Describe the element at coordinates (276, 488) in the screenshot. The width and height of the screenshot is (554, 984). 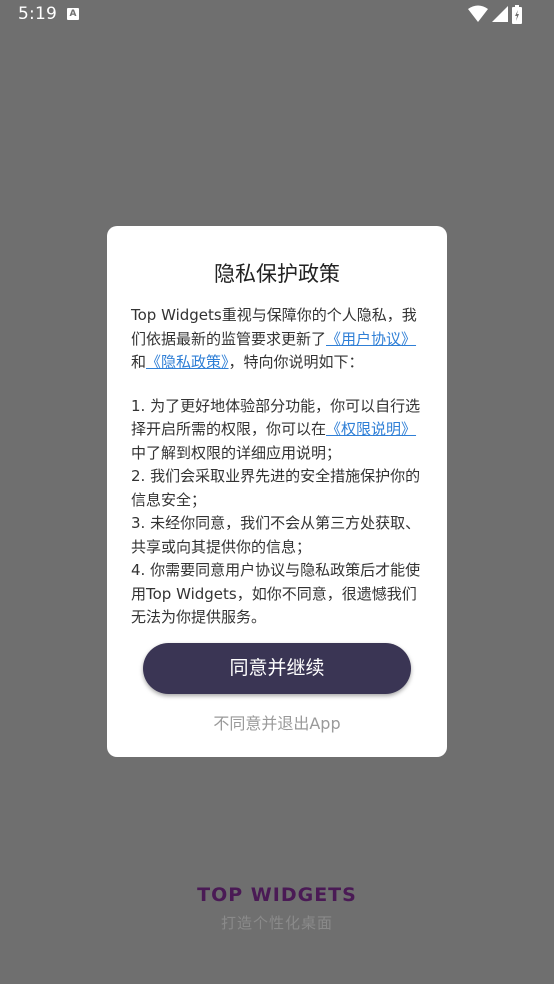
I see `item-2: 2. 我们会采取业界先进的安全措施保护你的信息安全；` at that location.